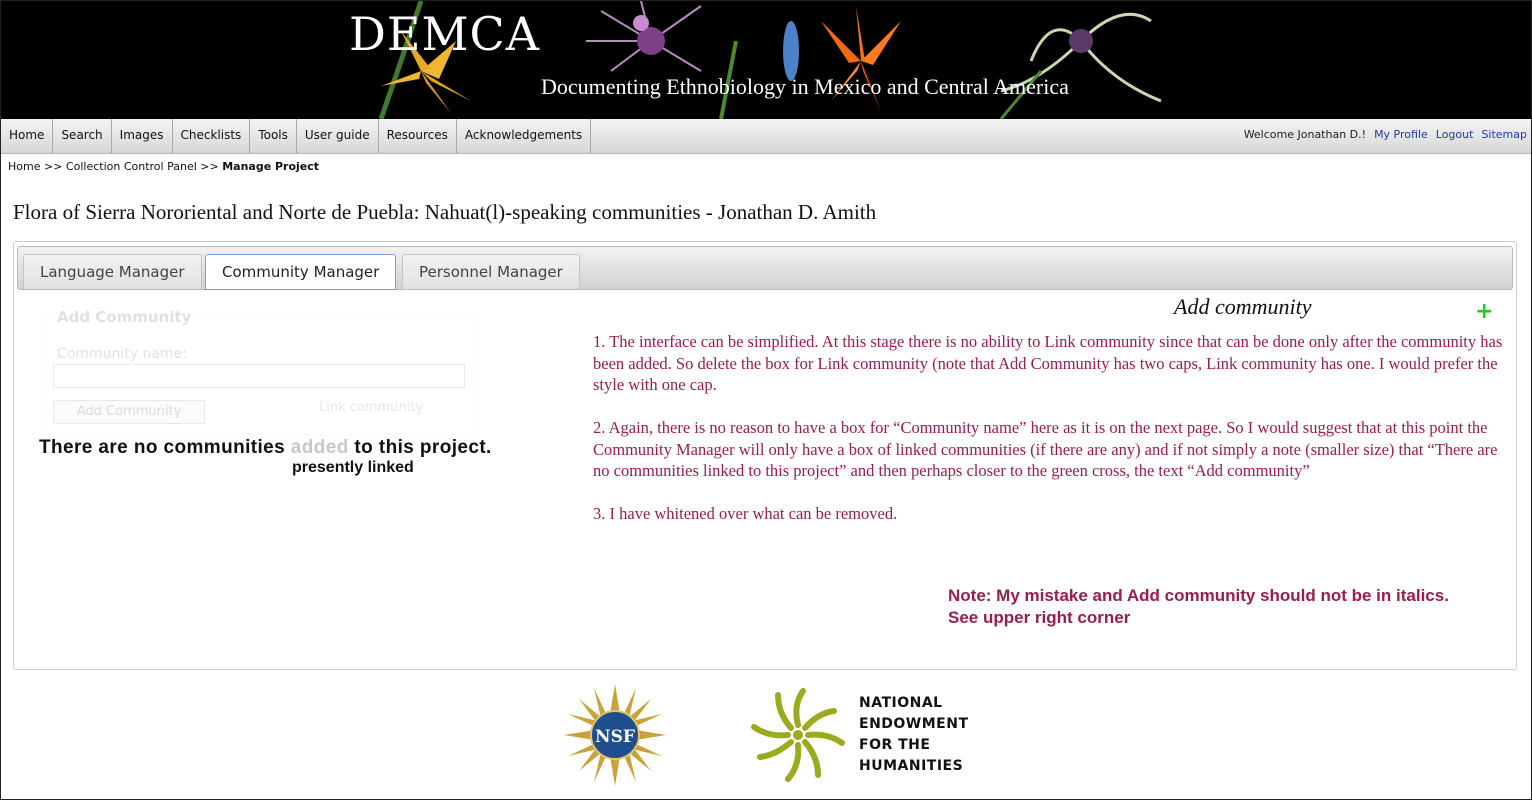  Describe the element at coordinates (129, 412) in the screenshot. I see `add-community-button: Add Community` at that location.